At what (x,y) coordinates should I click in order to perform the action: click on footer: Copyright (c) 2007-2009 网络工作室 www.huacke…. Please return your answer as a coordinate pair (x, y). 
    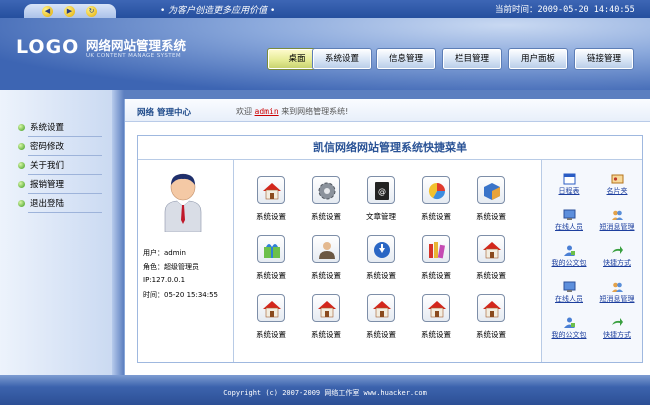
    Looking at the image, I should click on (325, 390).